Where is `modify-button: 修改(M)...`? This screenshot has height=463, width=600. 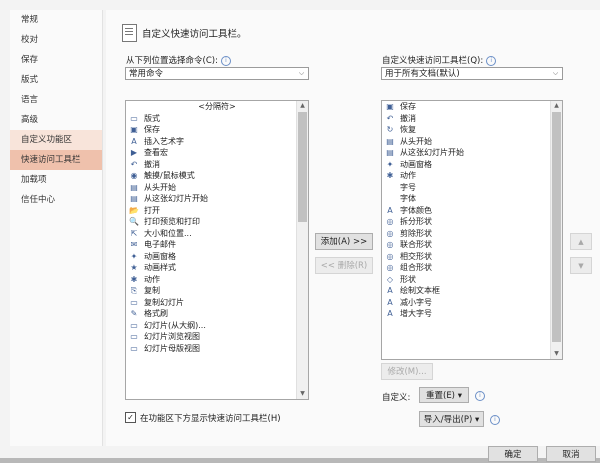
modify-button: 修改(M)... is located at coordinates (407, 371).